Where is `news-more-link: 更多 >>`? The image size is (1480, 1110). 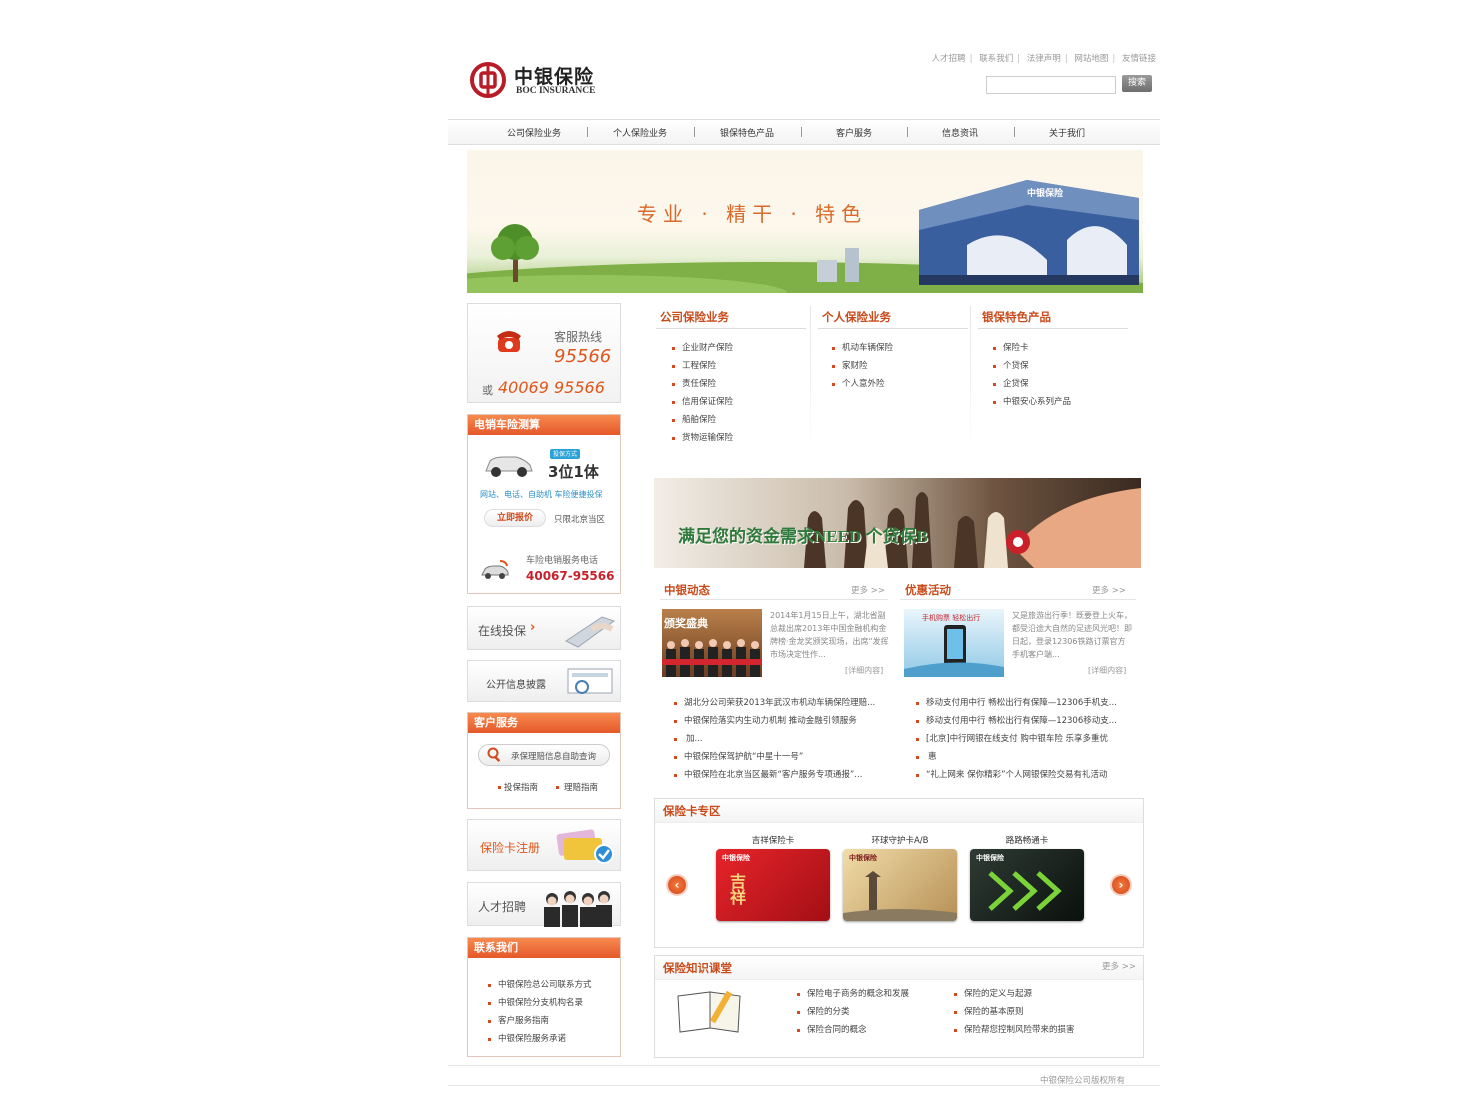
news-more-link: 更多 >> is located at coordinates (868, 590).